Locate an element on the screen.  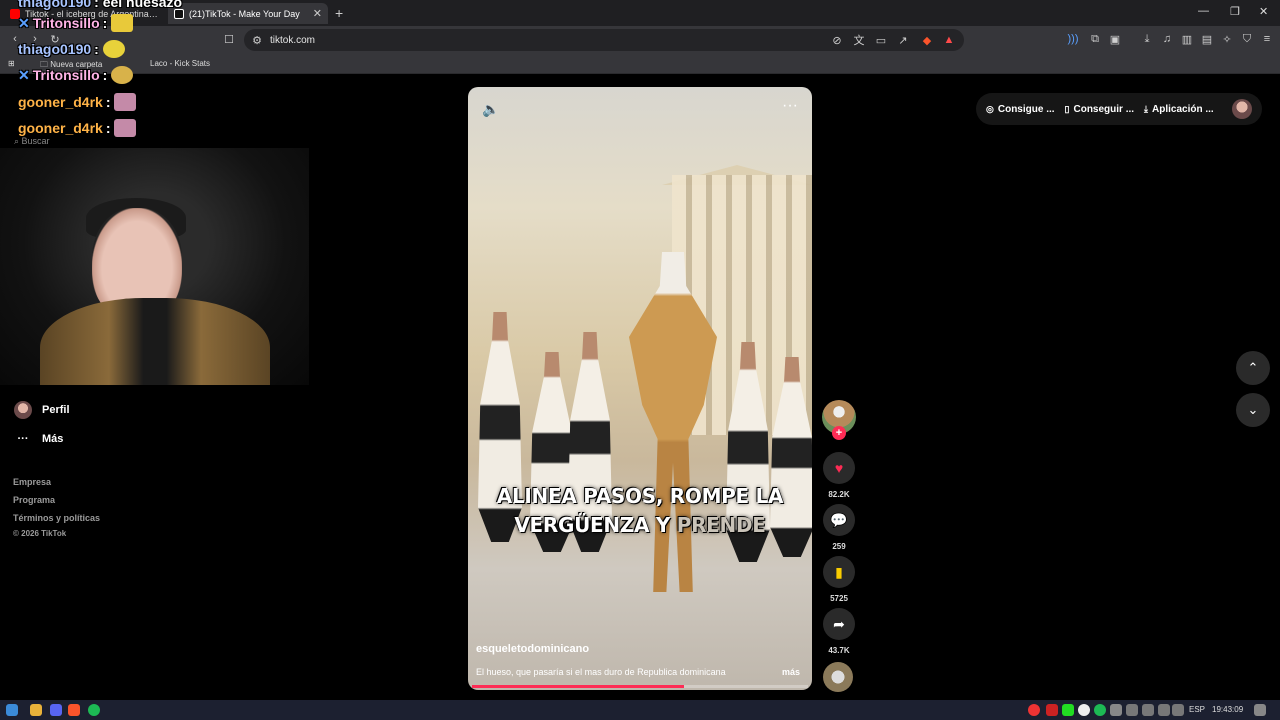
sidebar-icon: ▥ is located at coordinates (1187, 39).